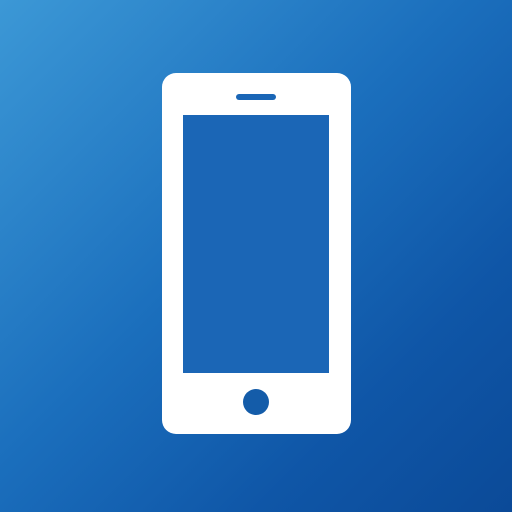  Describe the element at coordinates (256, 244) in the screenshot. I see `phone-screen` at that location.